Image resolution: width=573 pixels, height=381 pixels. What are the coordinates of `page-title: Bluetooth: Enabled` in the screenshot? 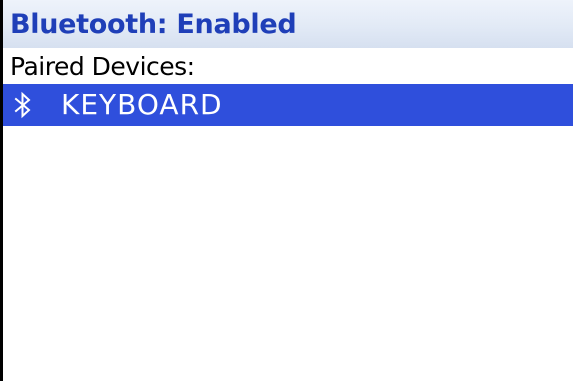 It's located at (153, 24).